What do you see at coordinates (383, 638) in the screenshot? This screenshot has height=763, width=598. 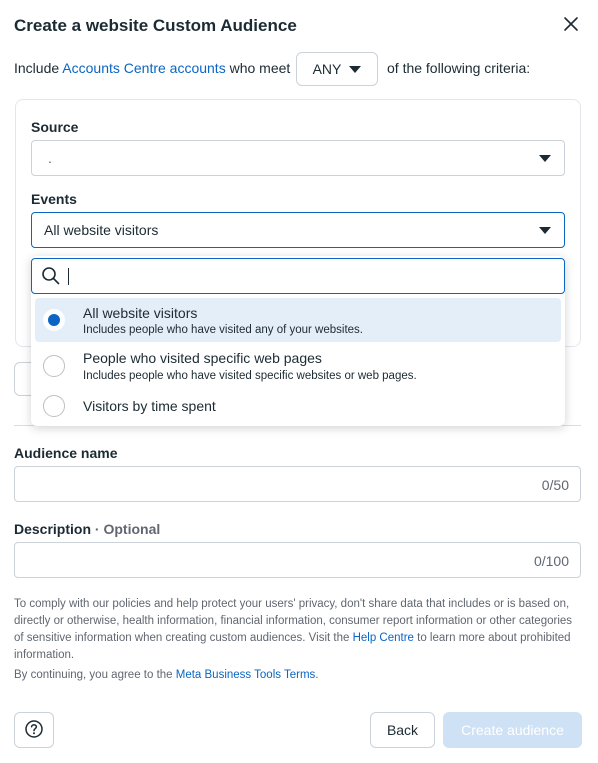 I see `help-centre-link: Help Centre` at bounding box center [383, 638].